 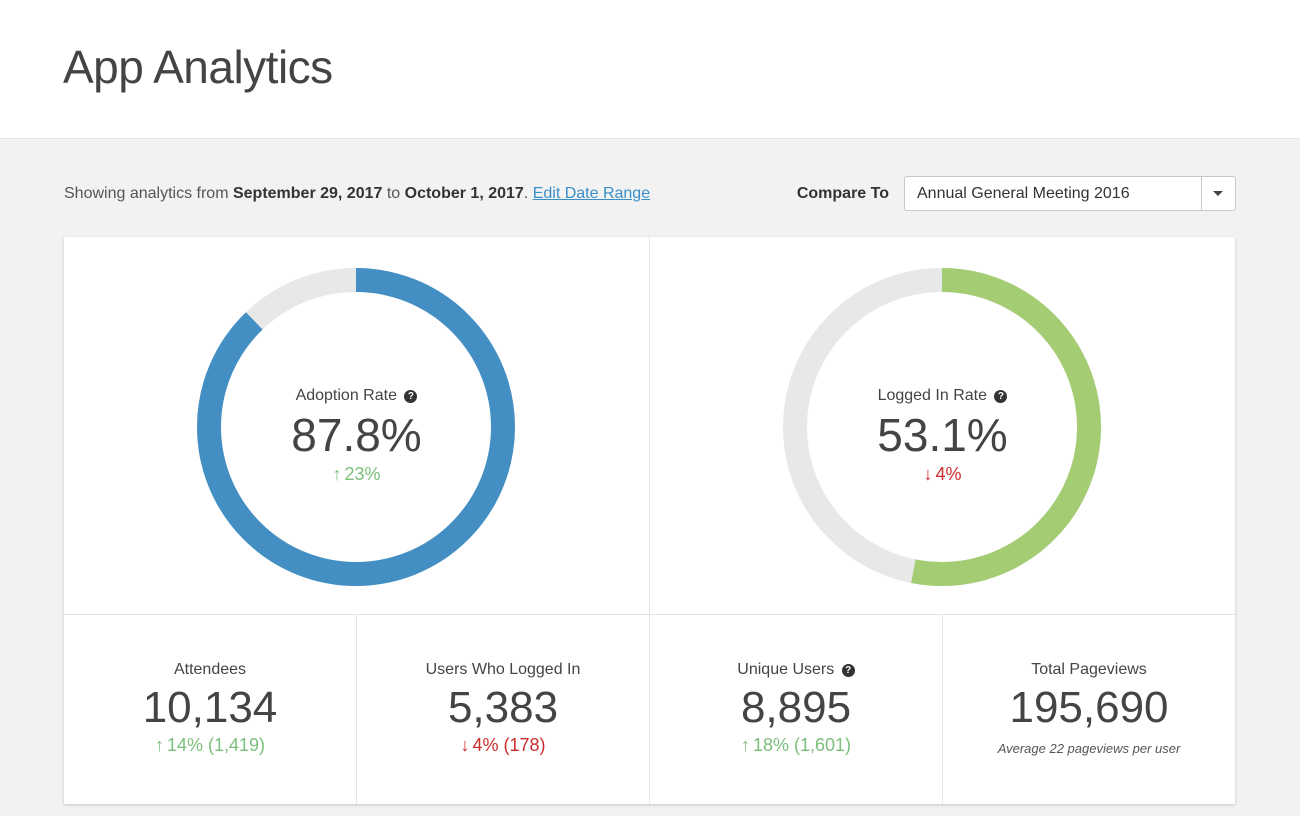 I want to click on attendees-change-value: 14% (1,419), so click(x=216, y=745).